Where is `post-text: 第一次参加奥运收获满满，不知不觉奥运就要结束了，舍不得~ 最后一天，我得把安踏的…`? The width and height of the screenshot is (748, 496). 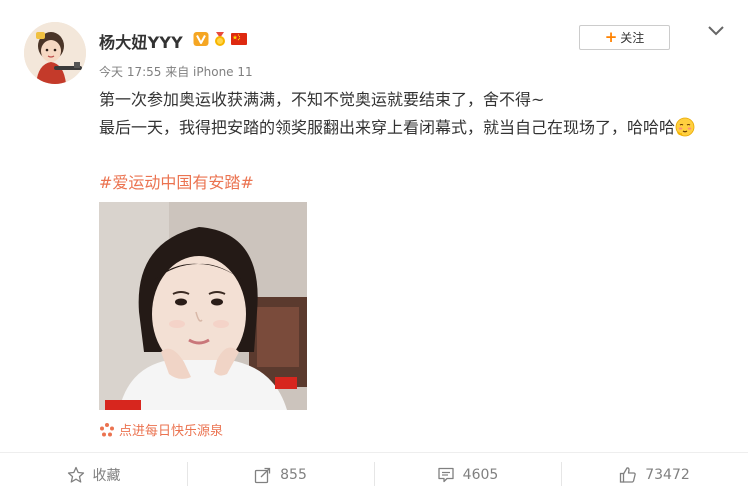 post-text: 第一次参加奥运收获满满，不知不觉奥运就要结束了，舍不得~ 最后一天，我得把安踏的… is located at coordinates (409, 114).